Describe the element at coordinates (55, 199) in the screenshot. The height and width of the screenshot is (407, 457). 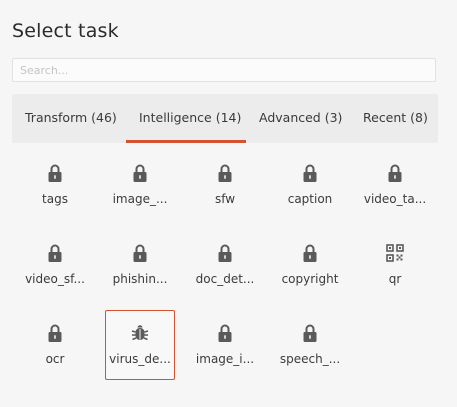
I see `task-label: tags` at that location.